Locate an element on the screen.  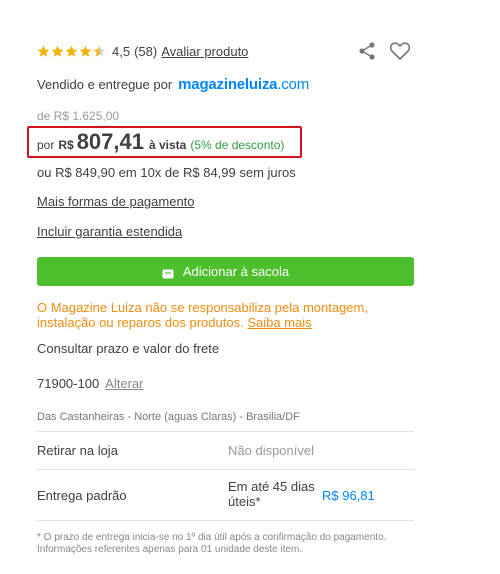
price-prefix: por is located at coordinates (46, 145).